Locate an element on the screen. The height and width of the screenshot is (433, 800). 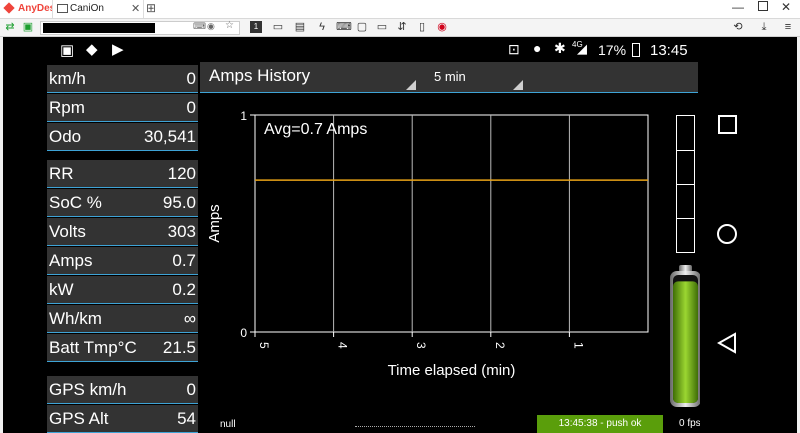
row-label: GPS km/h is located at coordinates (88, 389).